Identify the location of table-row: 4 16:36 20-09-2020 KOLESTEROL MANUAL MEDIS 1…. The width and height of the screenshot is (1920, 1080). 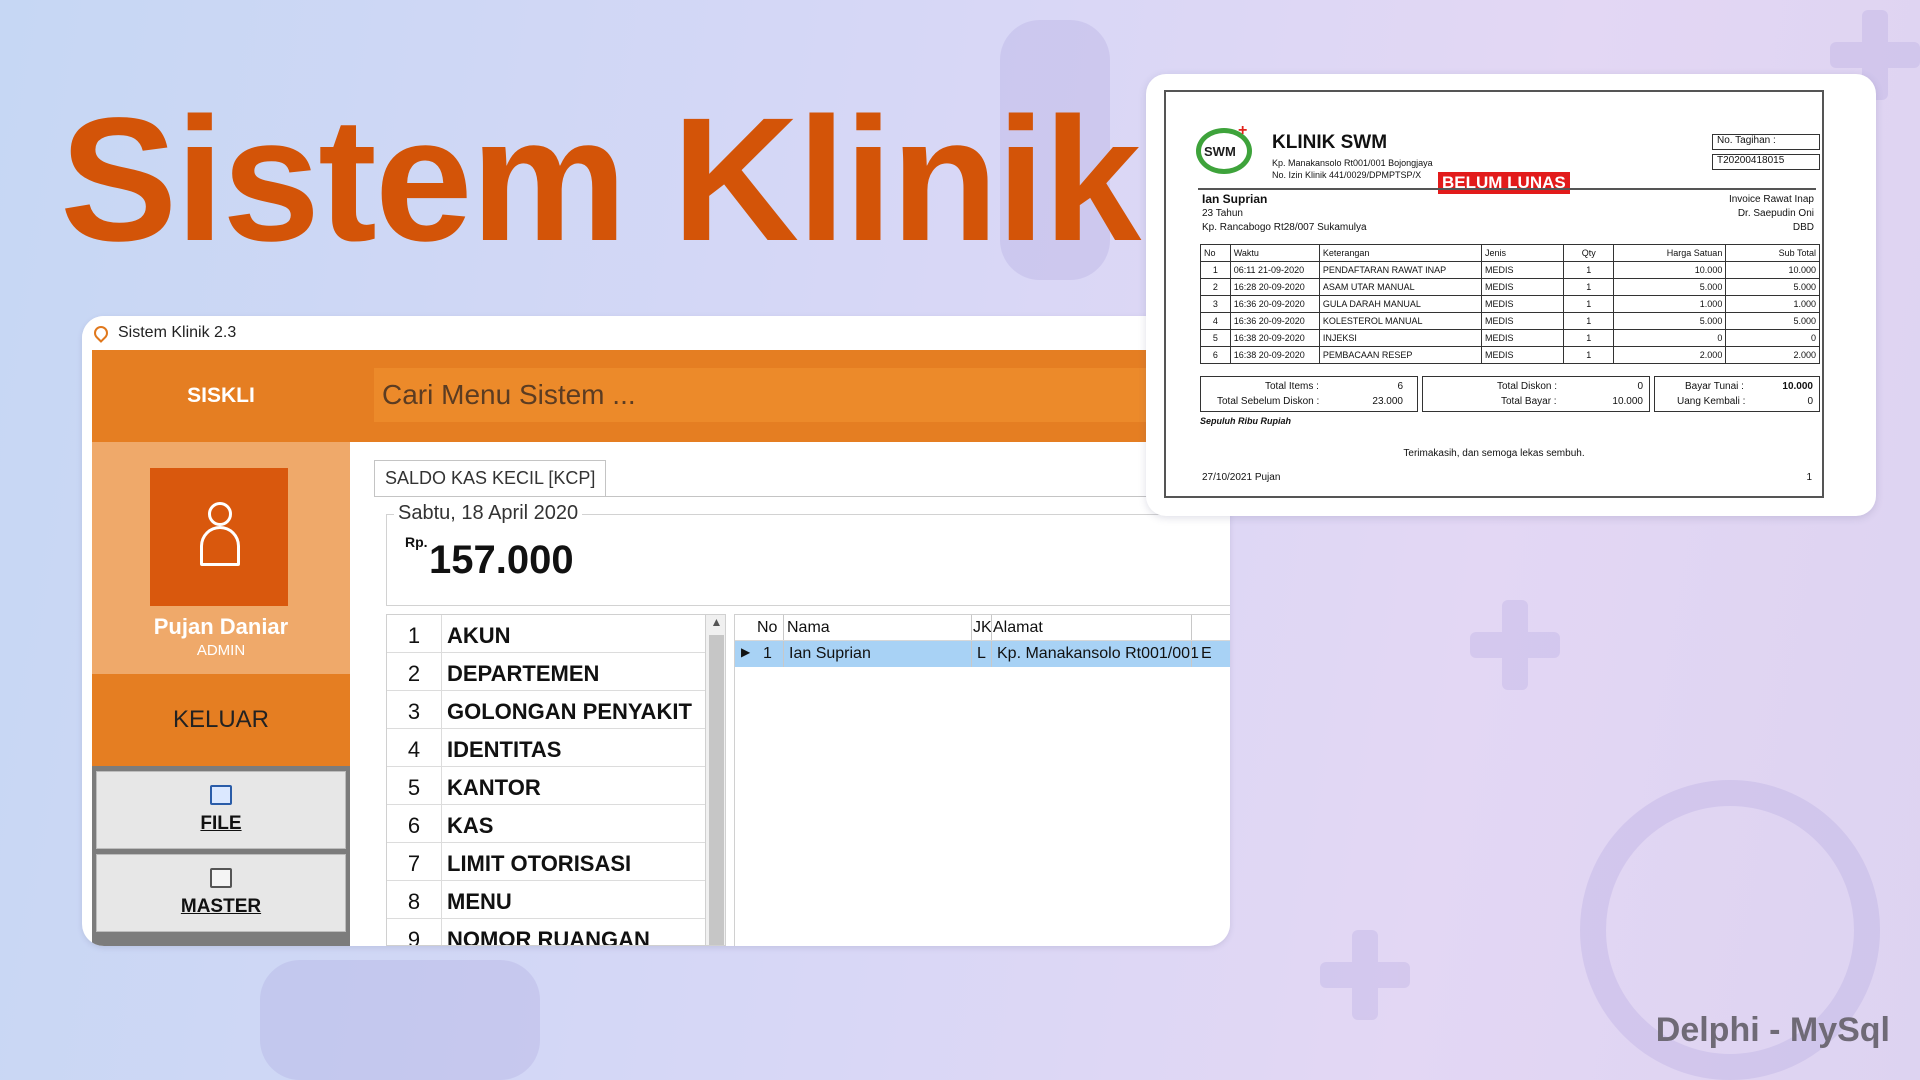
(1510, 321).